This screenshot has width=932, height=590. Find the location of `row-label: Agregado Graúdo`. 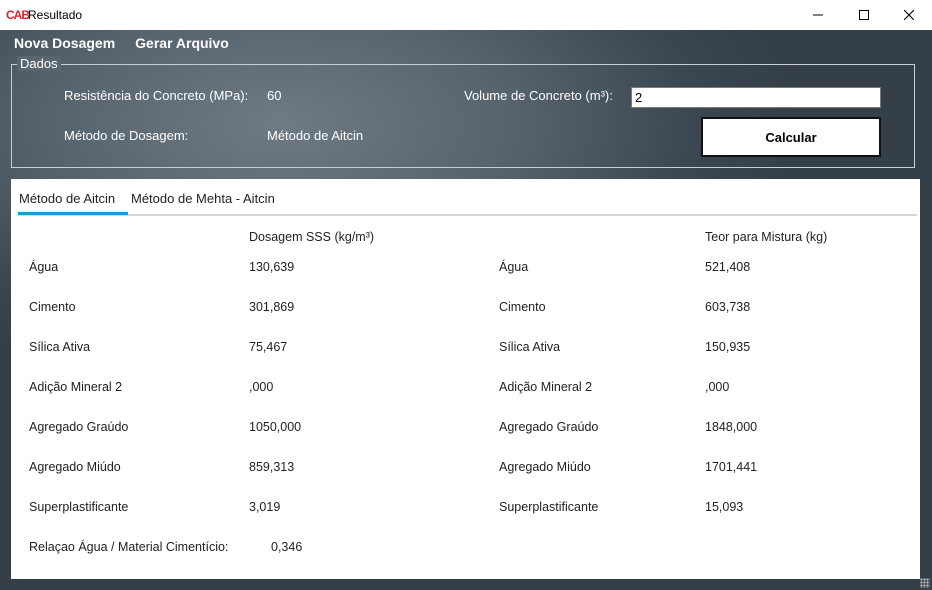

row-label: Agregado Graúdo is located at coordinates (79, 427).